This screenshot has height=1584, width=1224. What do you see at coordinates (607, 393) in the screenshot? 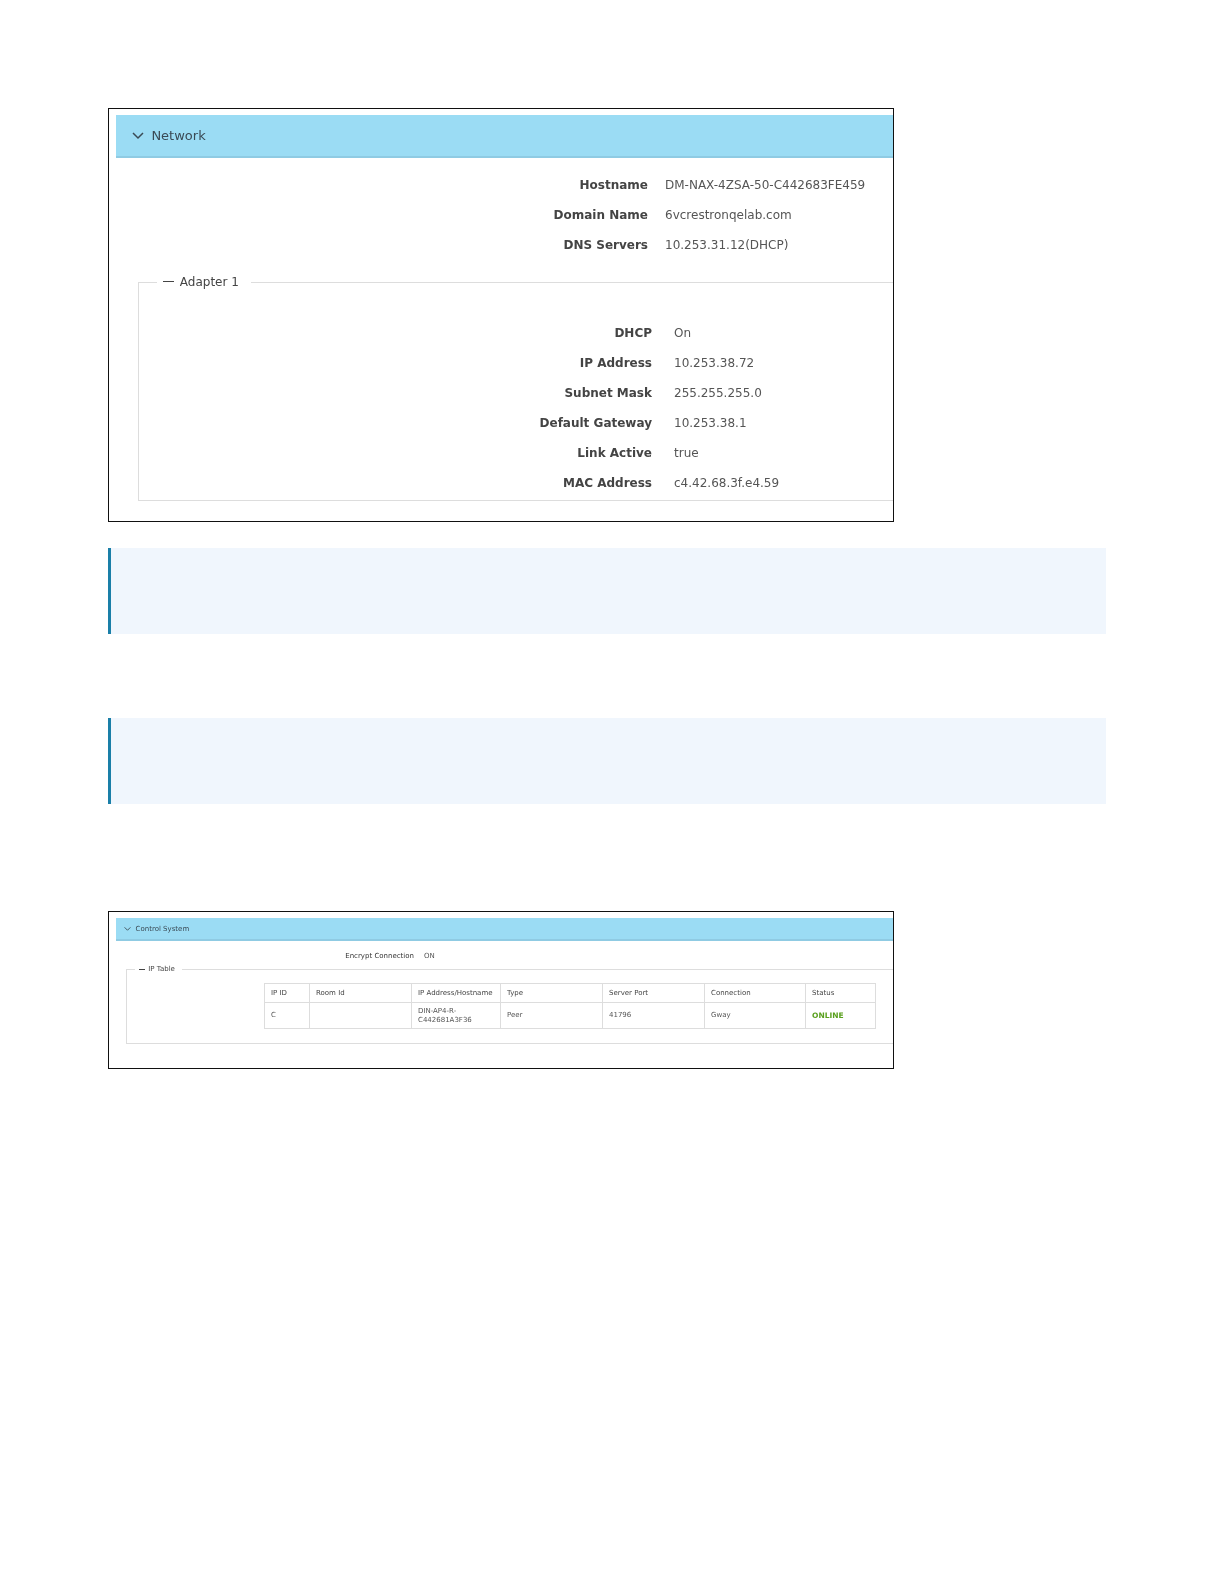
I see `field-label: Subnet Mask` at bounding box center [607, 393].